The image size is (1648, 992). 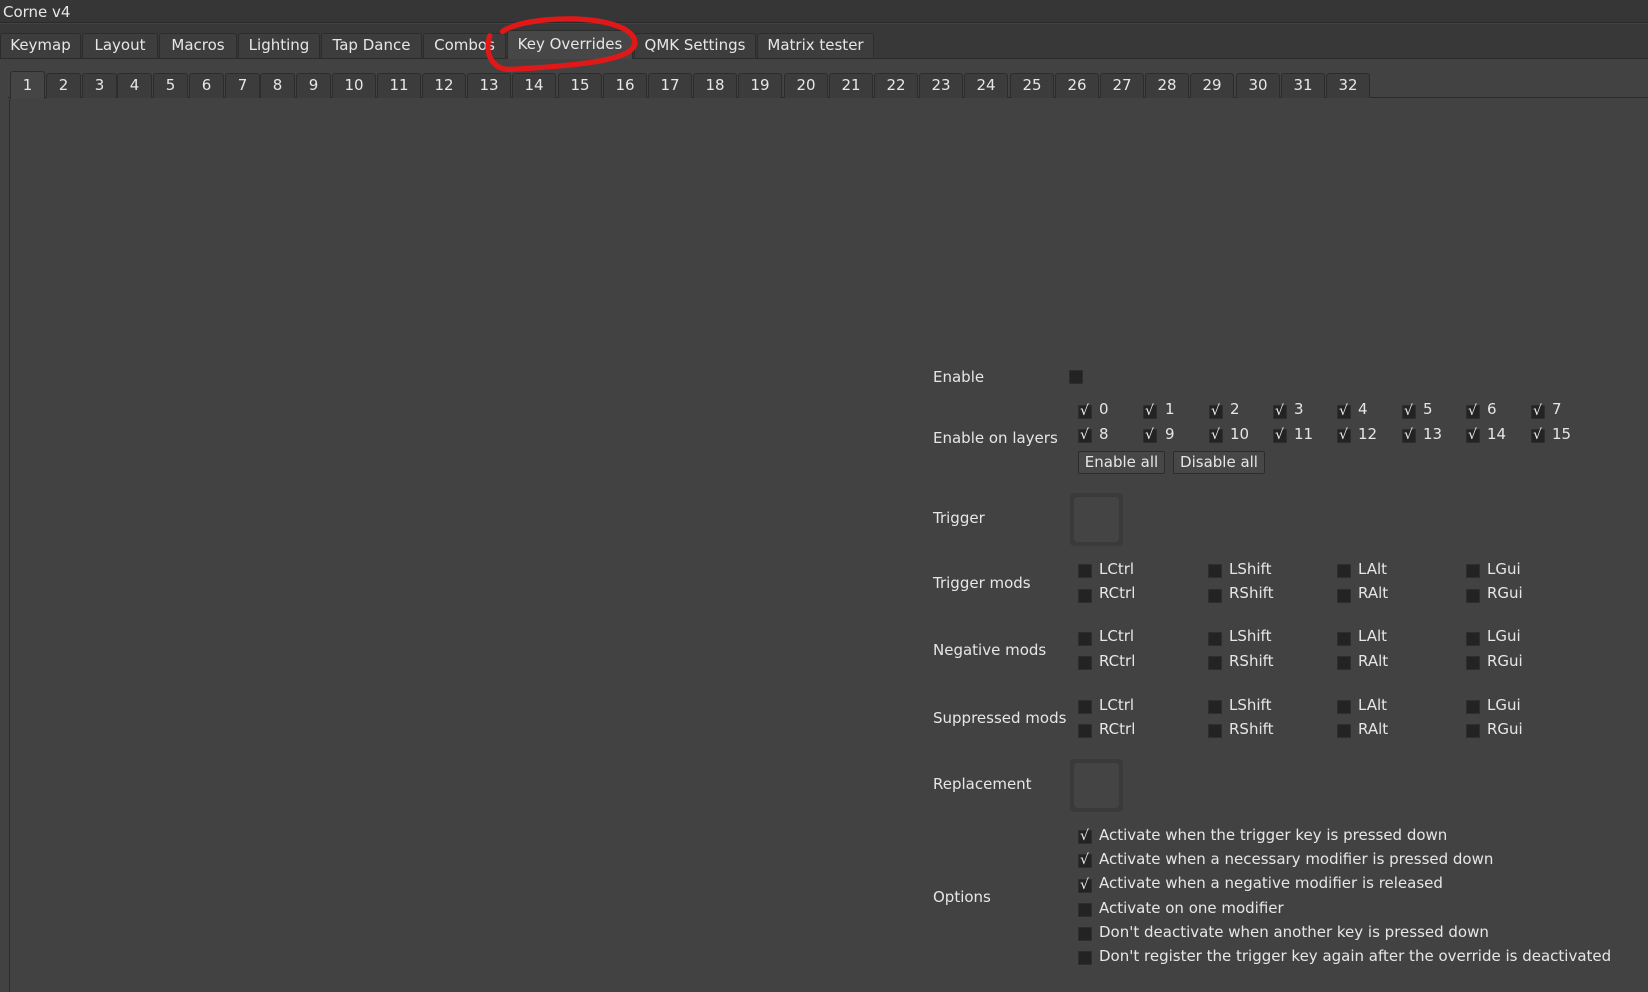 I want to click on option-1-checkbox, so click(x=1085, y=836).